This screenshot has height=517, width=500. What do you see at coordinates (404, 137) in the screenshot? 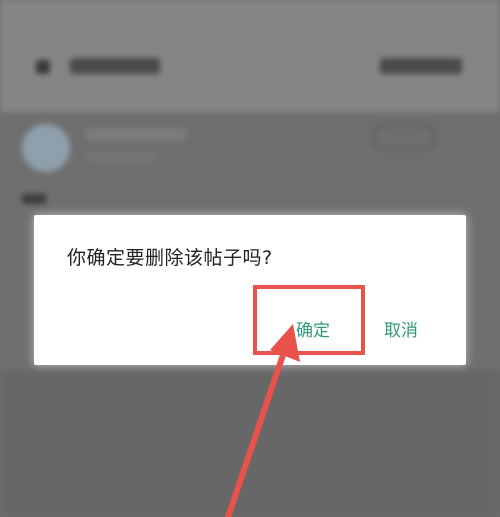
I see `follow-button-placeholder` at bounding box center [404, 137].